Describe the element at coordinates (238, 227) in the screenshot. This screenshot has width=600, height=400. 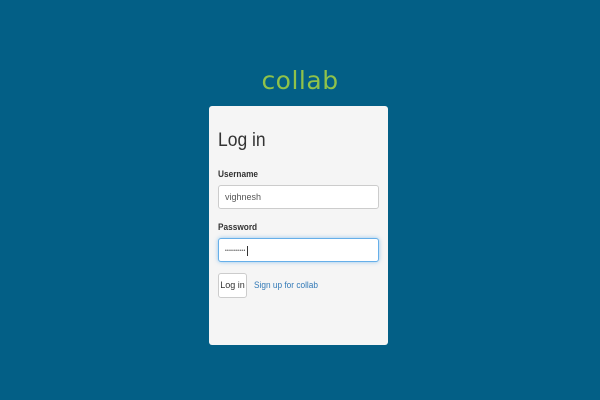
I see `password-label: Password` at that location.